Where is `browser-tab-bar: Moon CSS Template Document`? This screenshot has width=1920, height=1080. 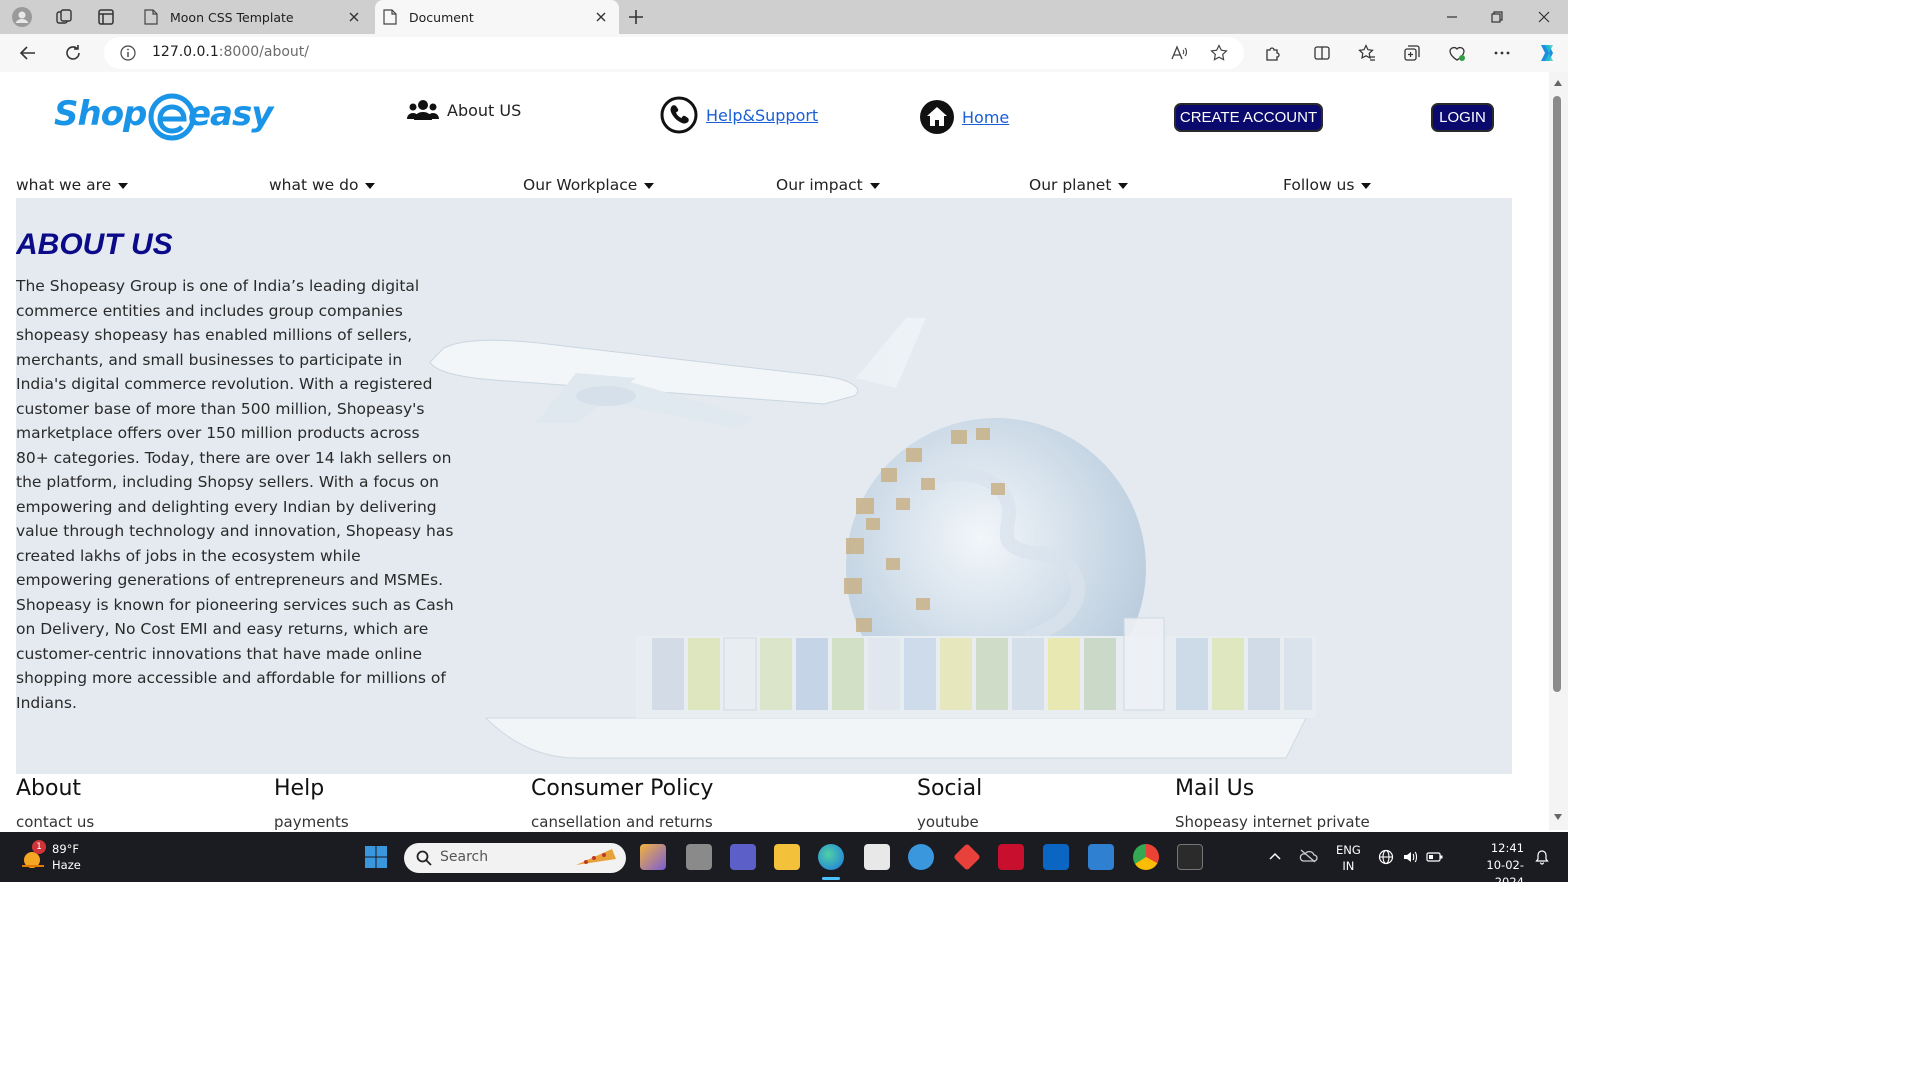 browser-tab-bar: Moon CSS Template Document is located at coordinates (784, 17).